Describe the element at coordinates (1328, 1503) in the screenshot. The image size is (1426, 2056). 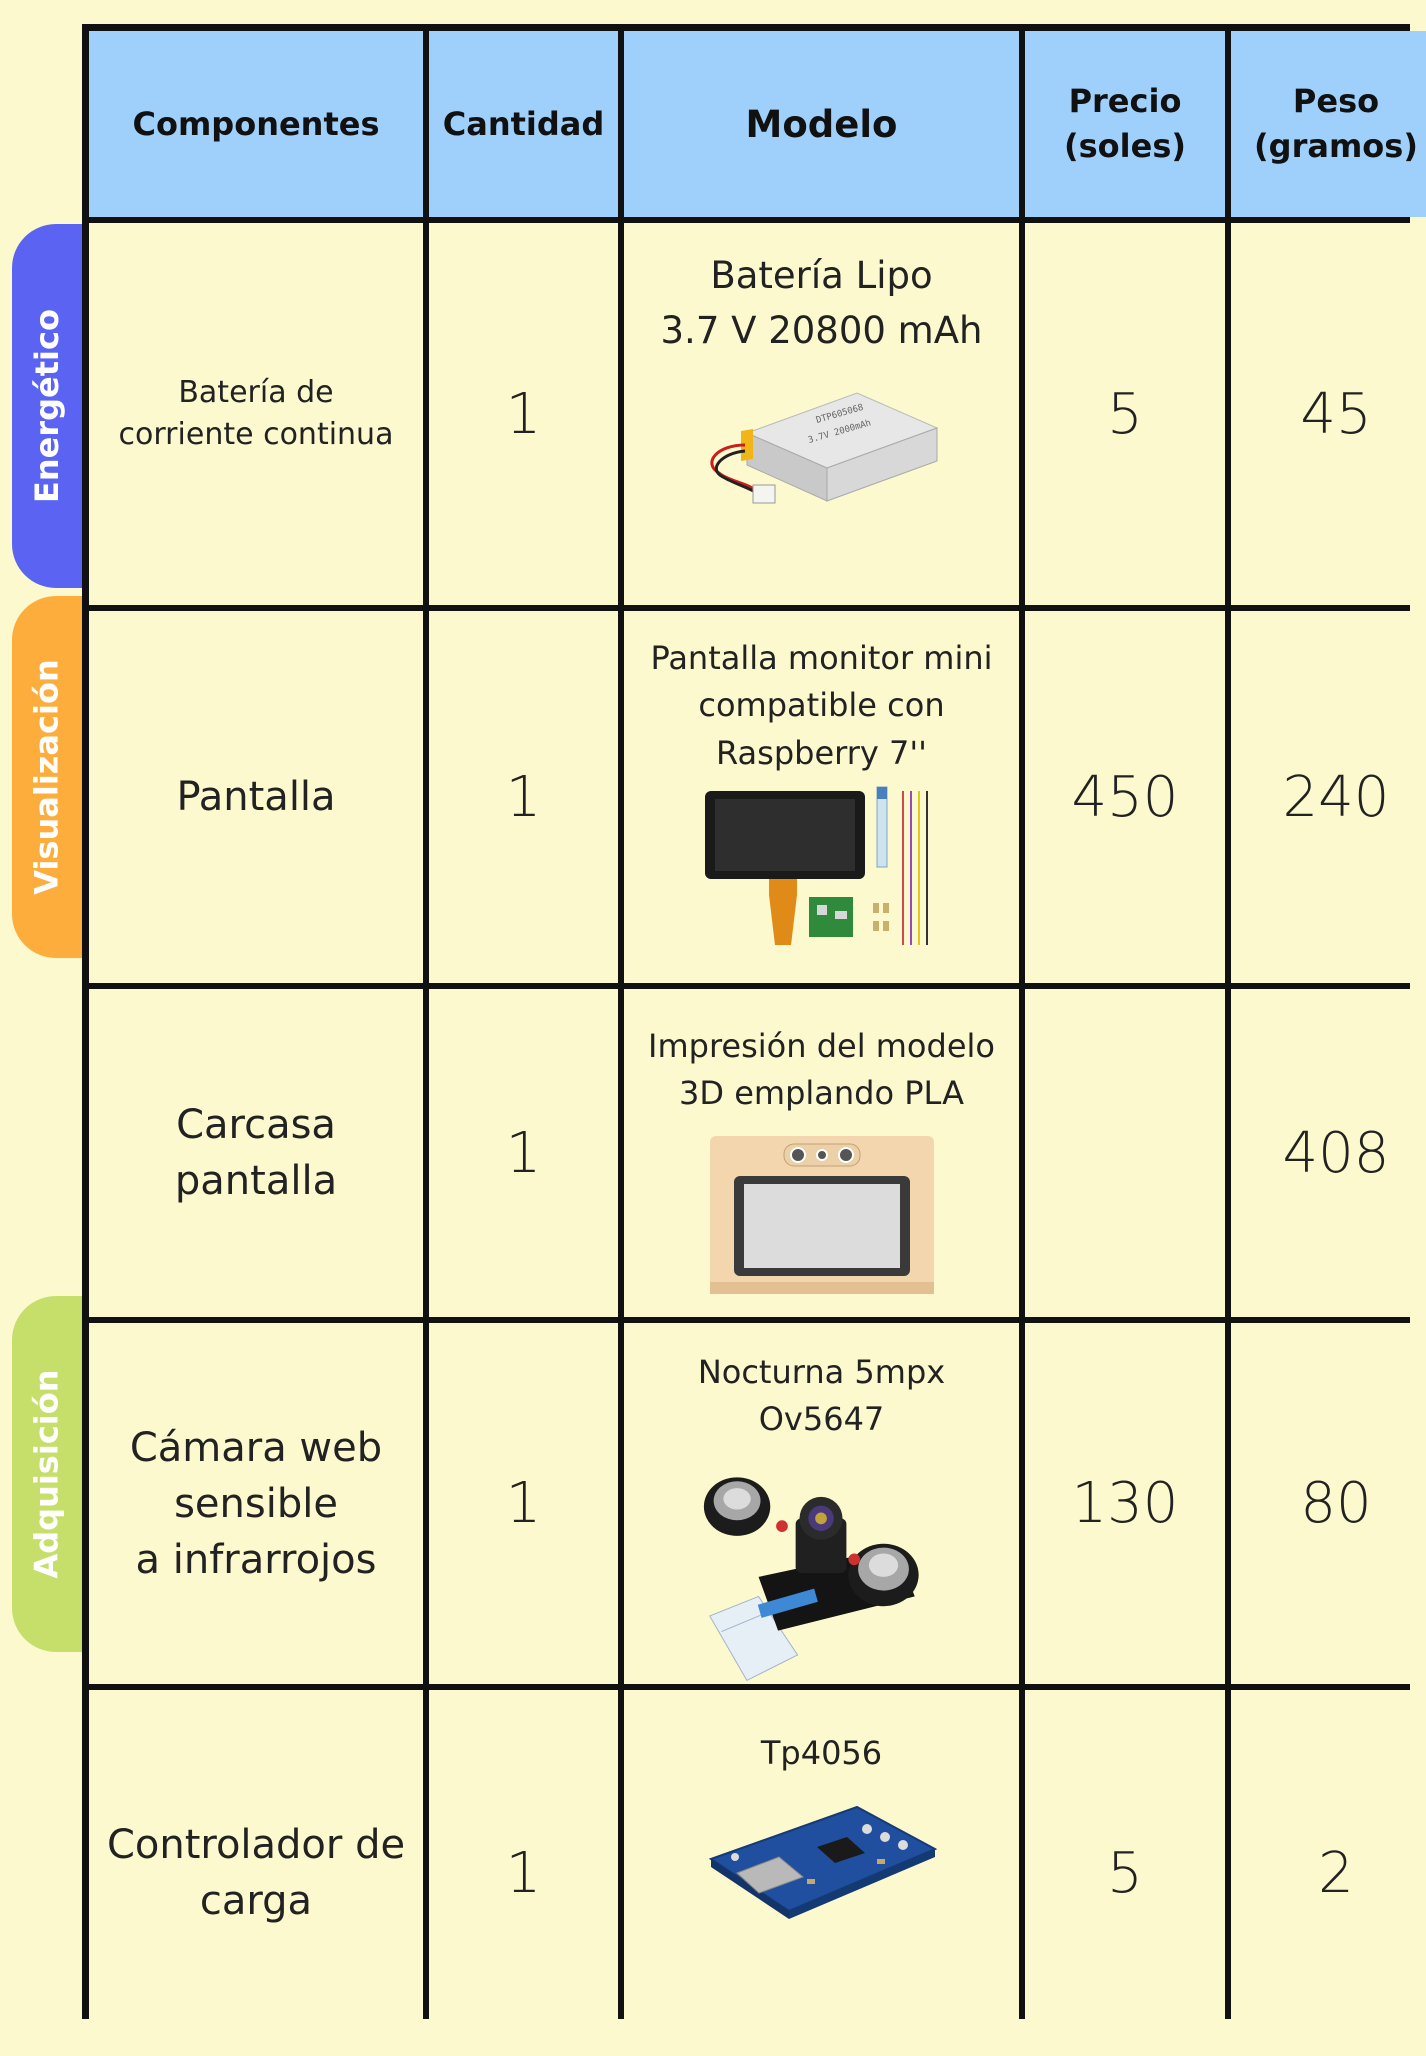
I see `row-4-peso: 80` at that location.